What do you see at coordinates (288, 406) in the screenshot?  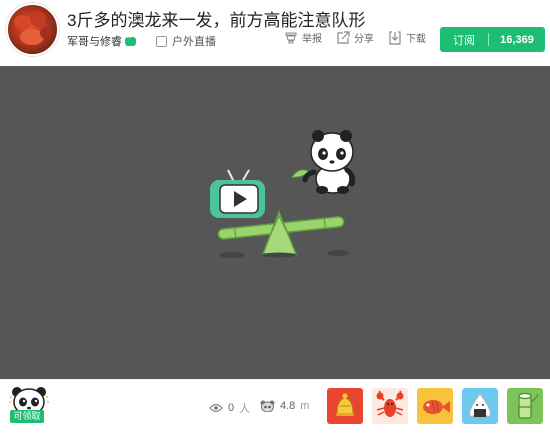 I see `bamboo-number: 4.8` at bounding box center [288, 406].